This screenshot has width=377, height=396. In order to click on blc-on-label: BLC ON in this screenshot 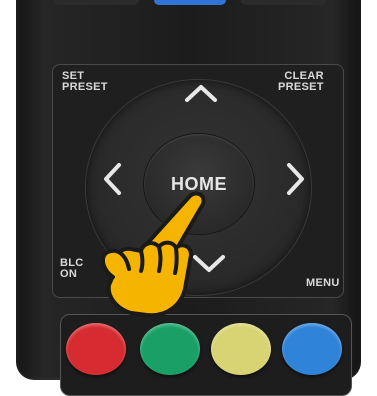, I will do `click(72, 268)`.